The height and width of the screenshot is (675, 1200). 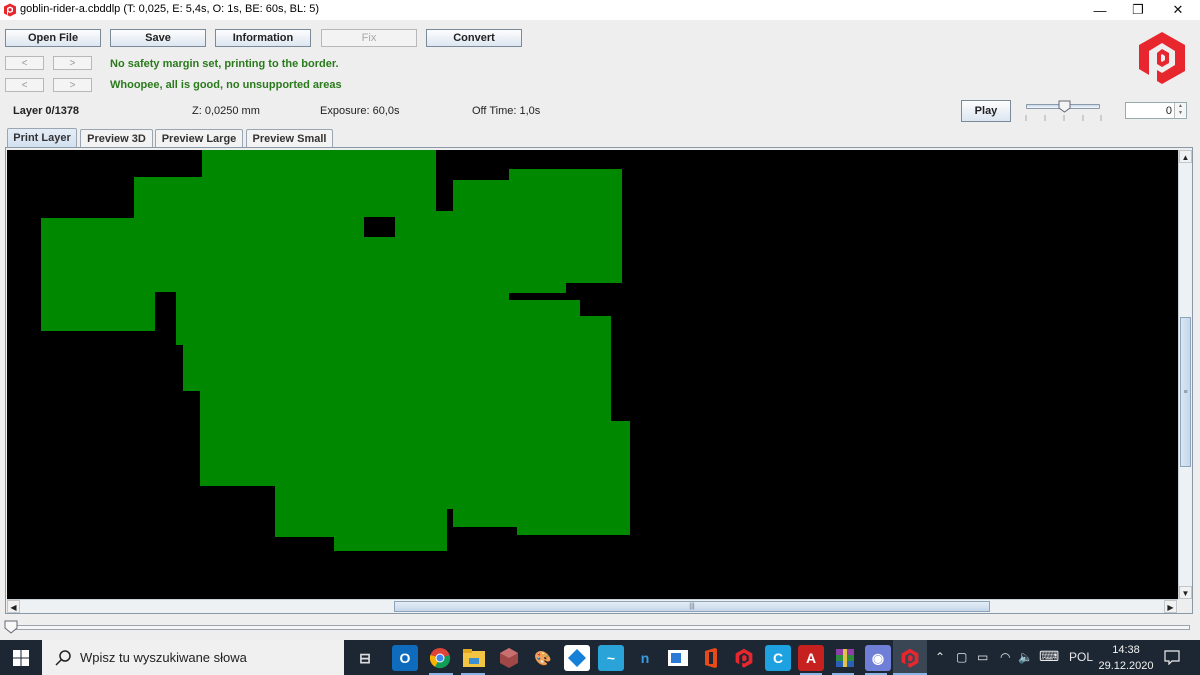 What do you see at coordinates (910, 657) in the screenshot?
I see `chitubox-active-icon` at bounding box center [910, 657].